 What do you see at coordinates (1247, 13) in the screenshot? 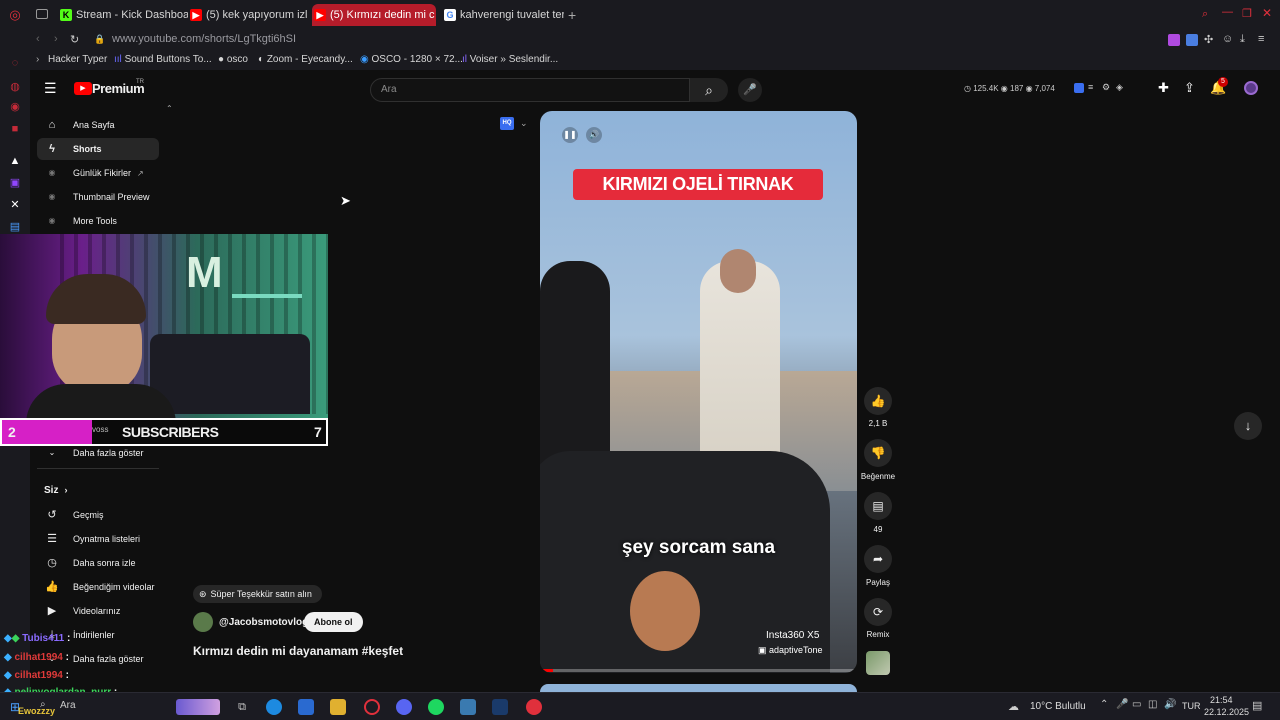
I see `maximize-icon: ❐` at bounding box center [1247, 13].